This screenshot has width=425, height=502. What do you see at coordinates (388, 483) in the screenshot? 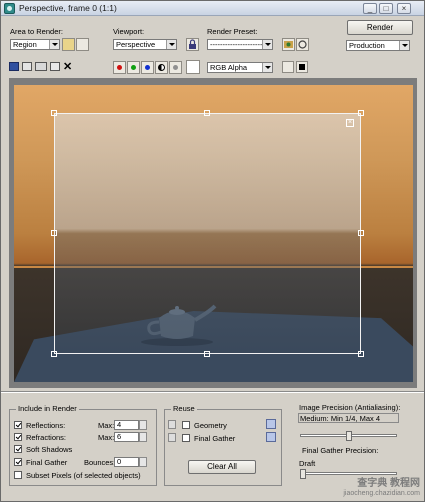
I see `watermark-line1: 查字典 教程网` at bounding box center [388, 483].